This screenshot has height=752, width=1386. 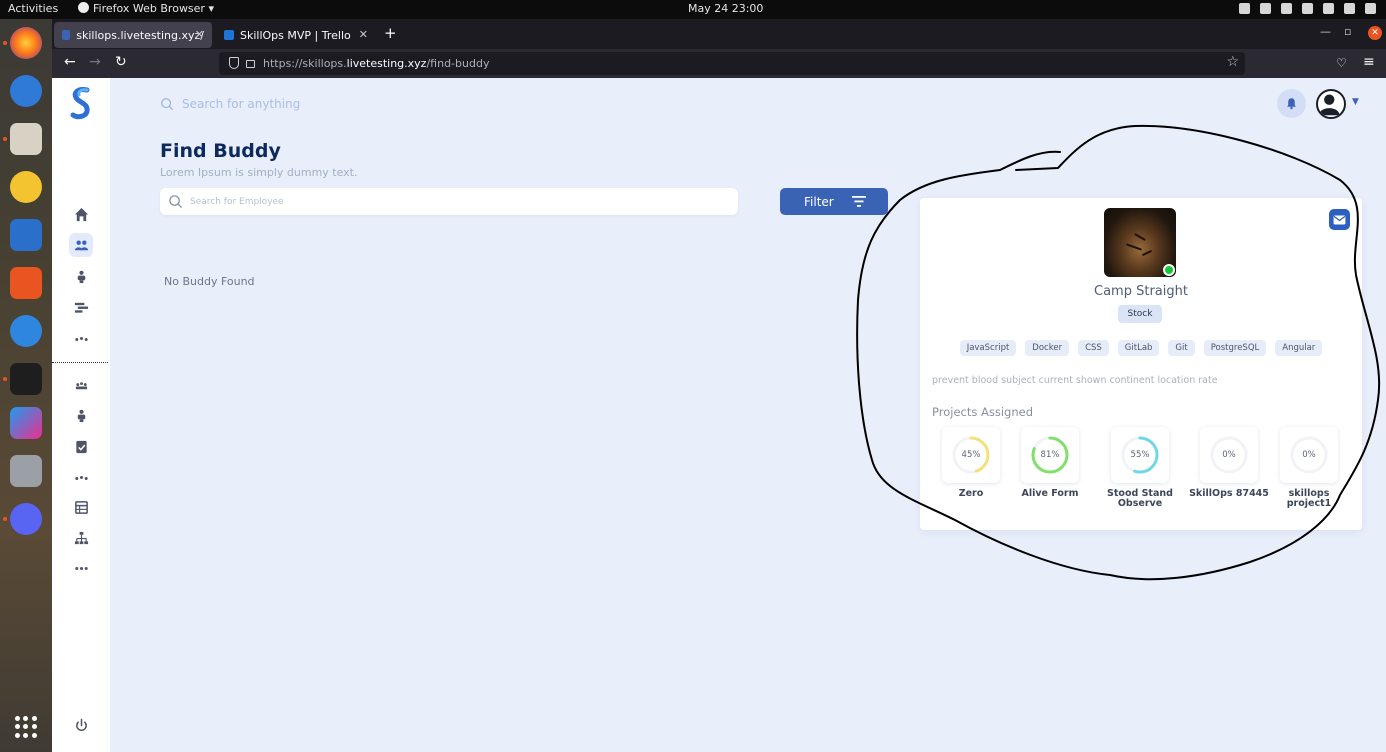 I want to click on project-name: Stood Stand Observe, so click(x=1140, y=498).